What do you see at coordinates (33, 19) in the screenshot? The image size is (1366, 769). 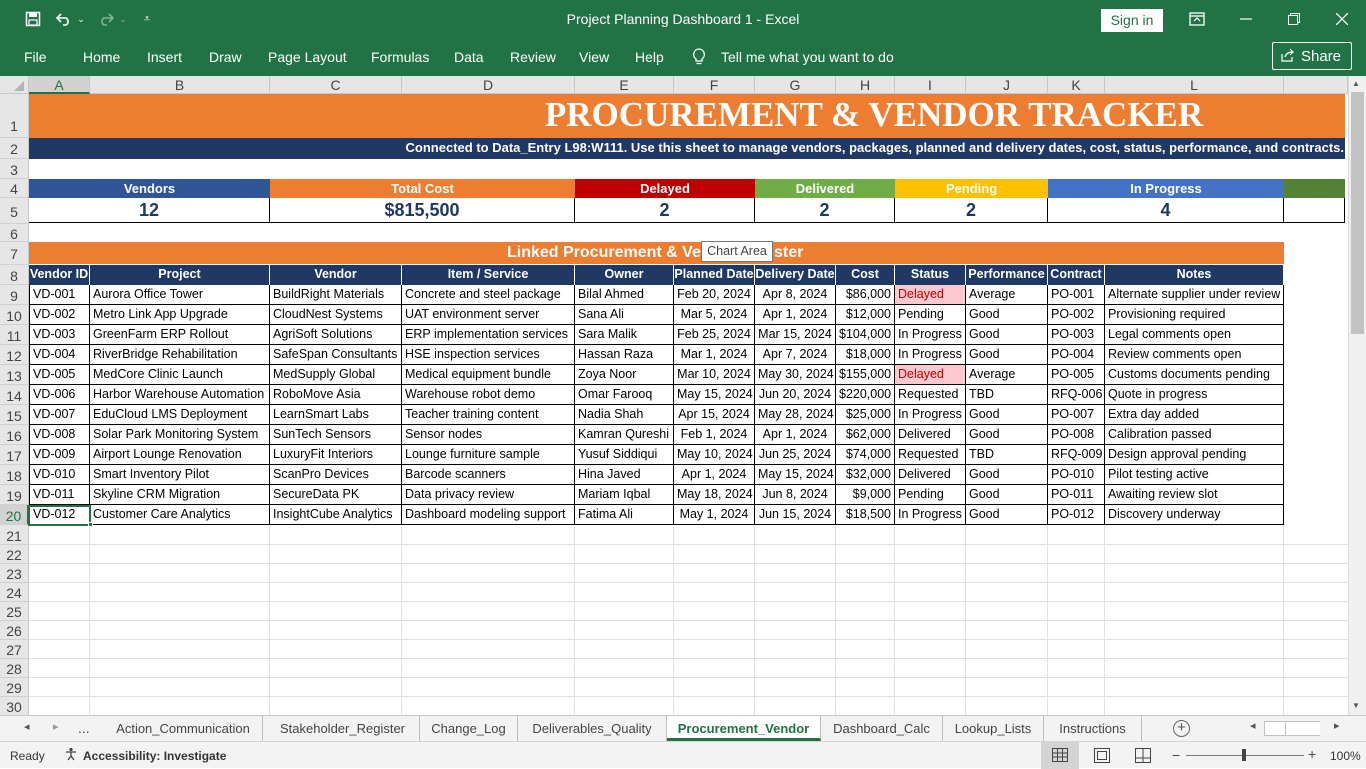 I see `save-icon` at bounding box center [33, 19].